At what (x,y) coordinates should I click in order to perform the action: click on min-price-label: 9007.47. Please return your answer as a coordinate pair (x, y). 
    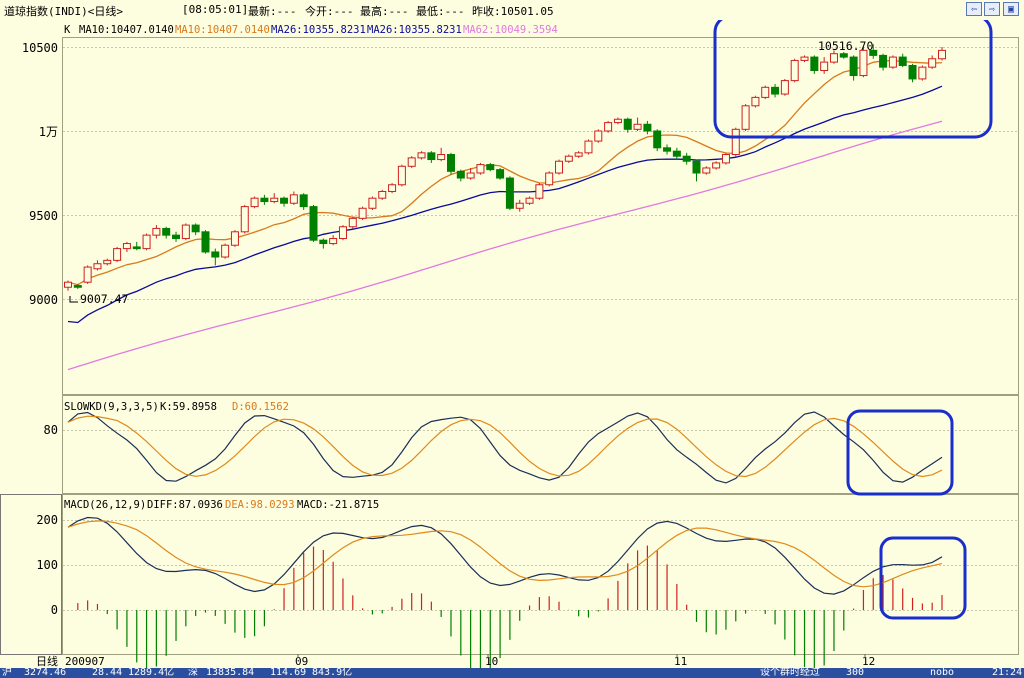
    Looking at the image, I should click on (104, 299).